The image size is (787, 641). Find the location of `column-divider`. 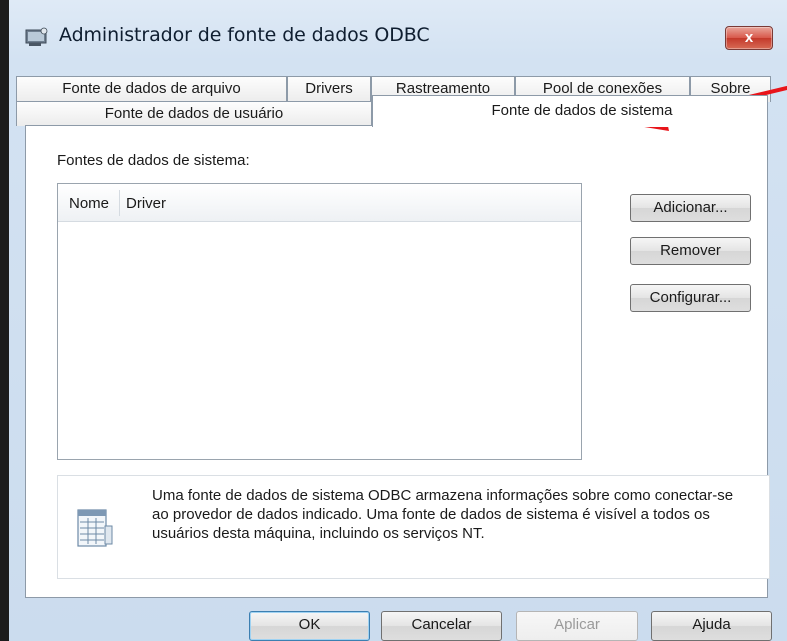

column-divider is located at coordinates (119, 203).